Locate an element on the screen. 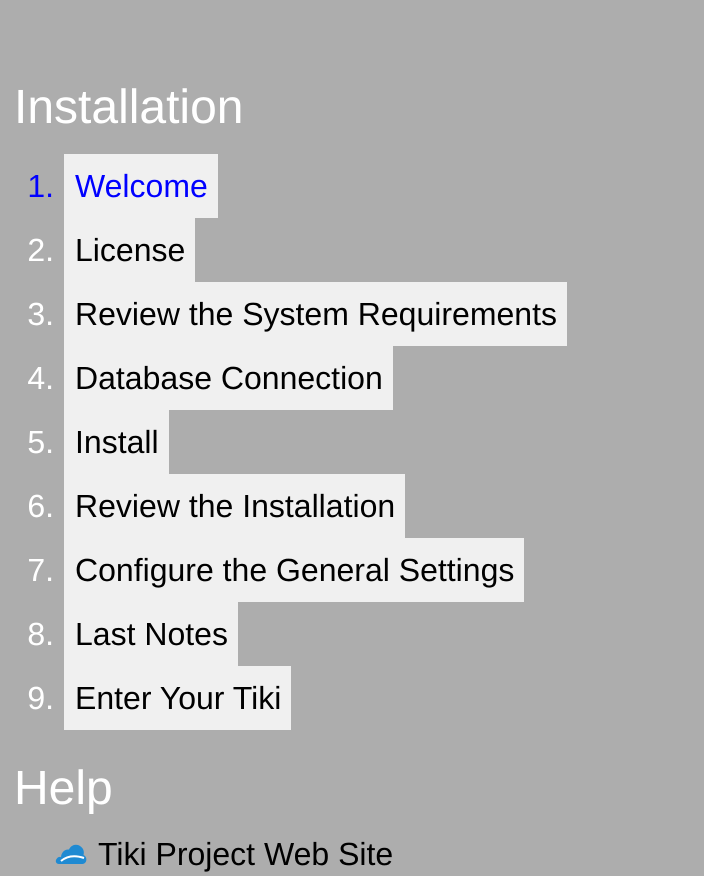  cloud-icon is located at coordinates (71, 854).